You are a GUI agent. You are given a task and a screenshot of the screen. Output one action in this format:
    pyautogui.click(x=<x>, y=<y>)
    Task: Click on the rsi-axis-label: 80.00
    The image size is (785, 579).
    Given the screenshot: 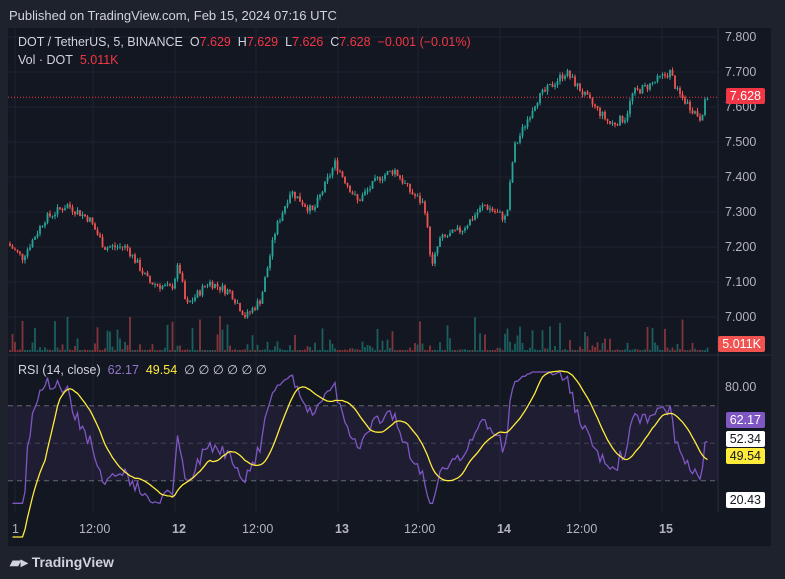 What is the action you would take?
    pyautogui.click(x=741, y=387)
    